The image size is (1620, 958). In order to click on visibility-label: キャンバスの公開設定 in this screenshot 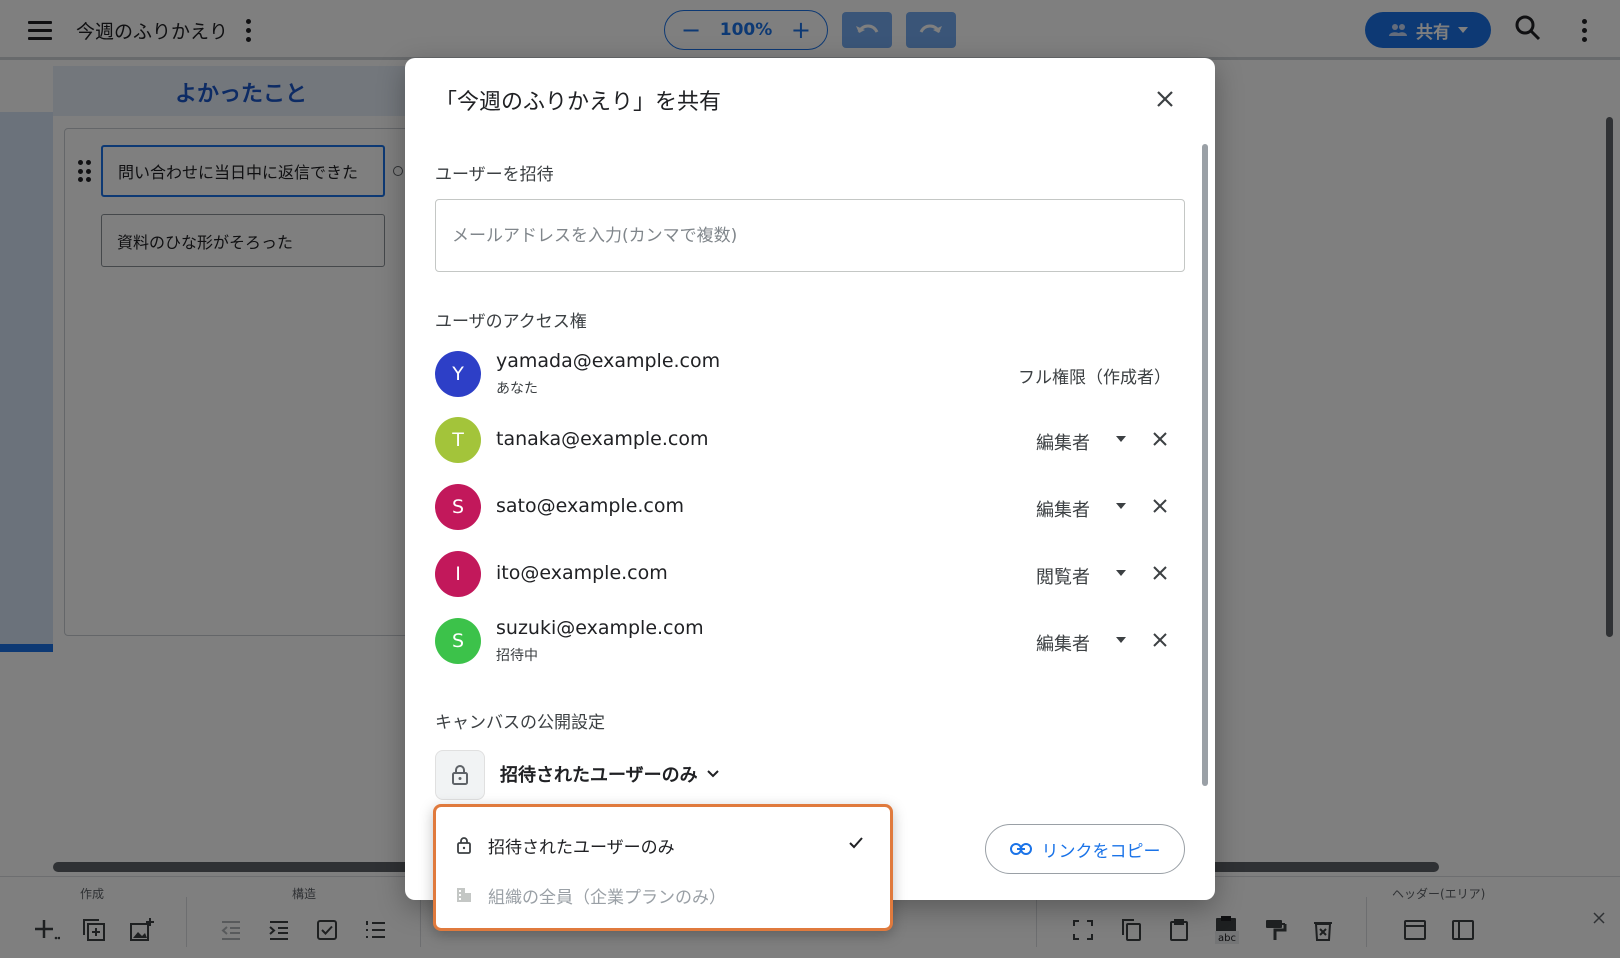, I will do `click(520, 723)`.